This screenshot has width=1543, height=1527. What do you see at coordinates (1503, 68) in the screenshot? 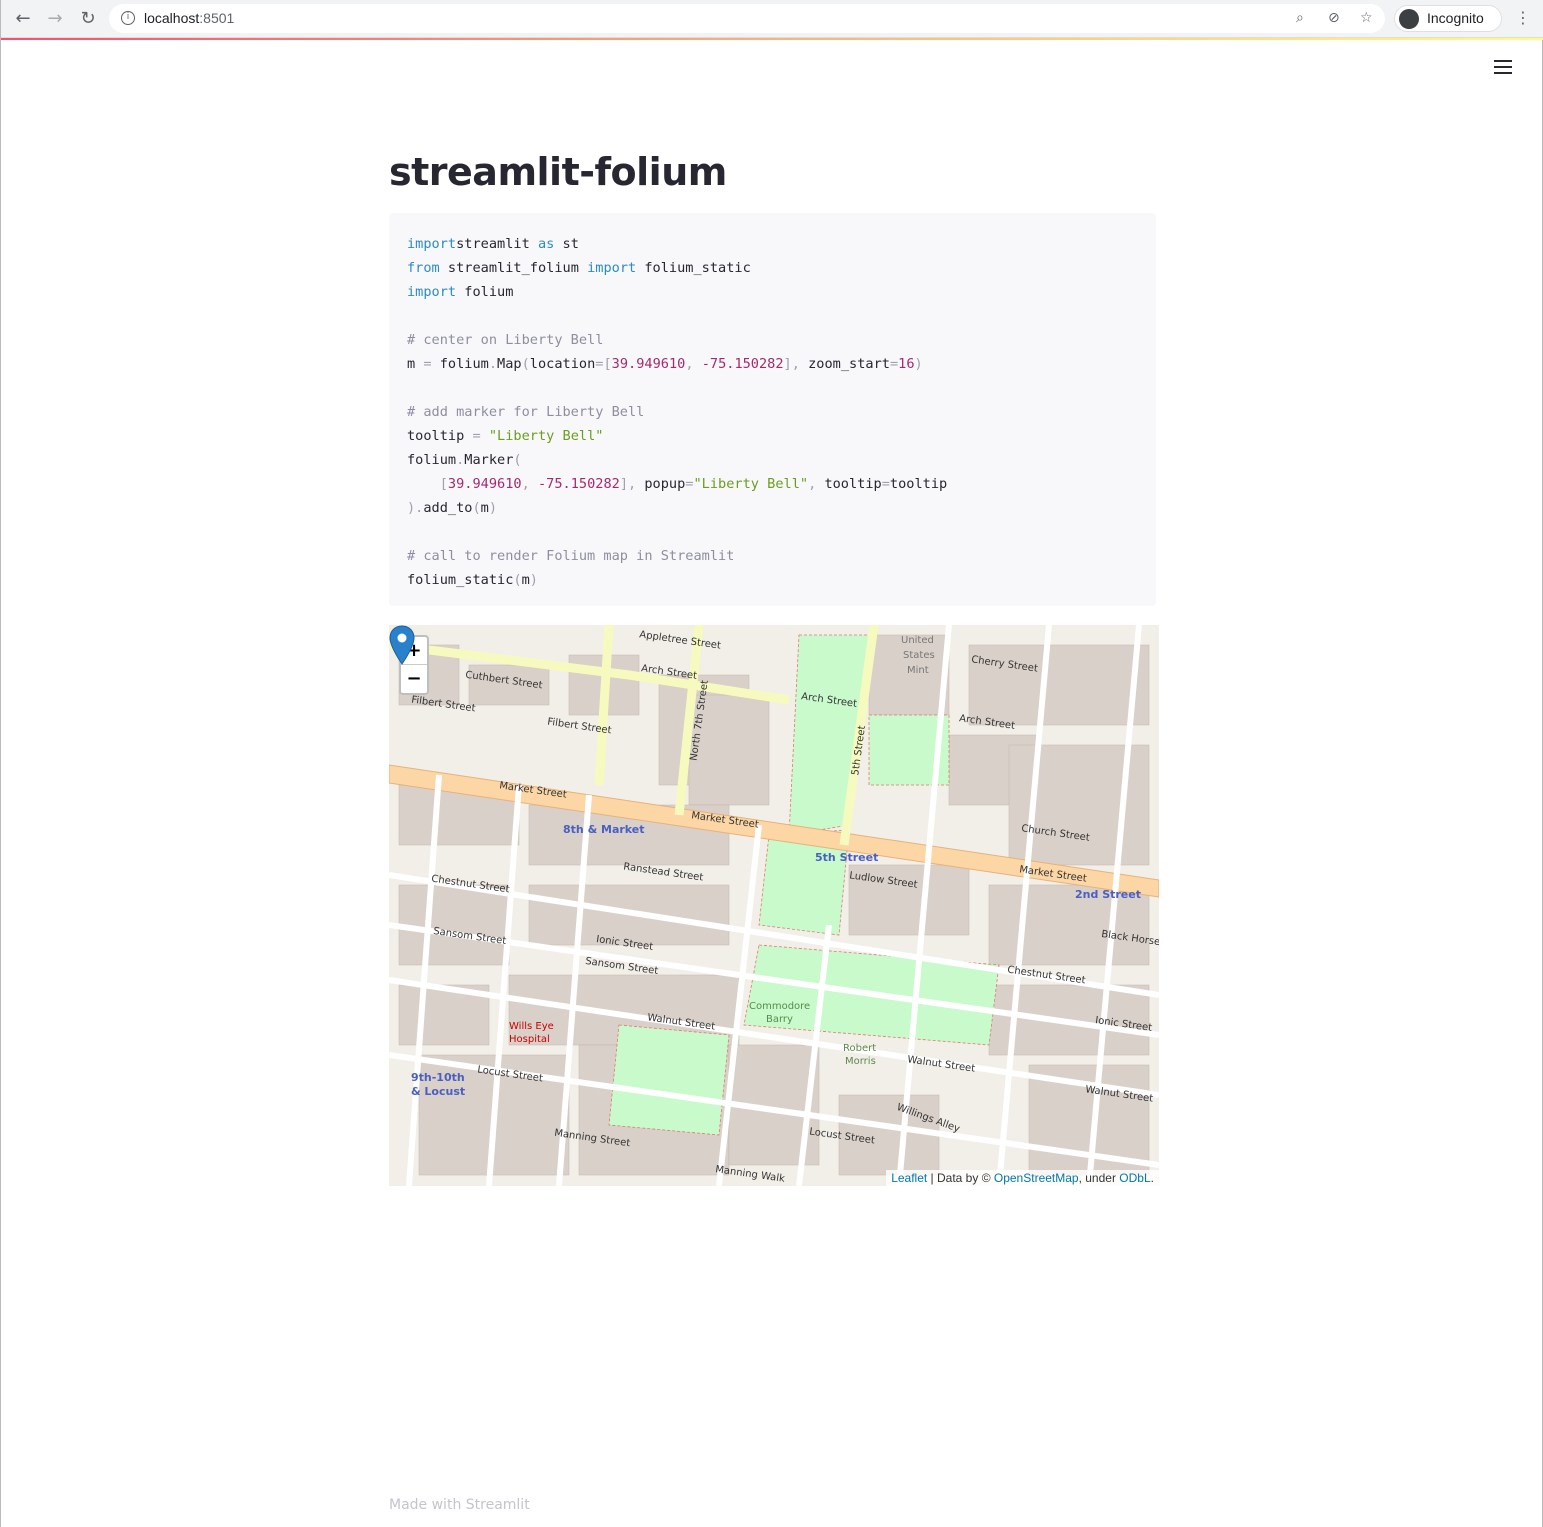
I see `hamburger-menu-icon` at bounding box center [1503, 68].